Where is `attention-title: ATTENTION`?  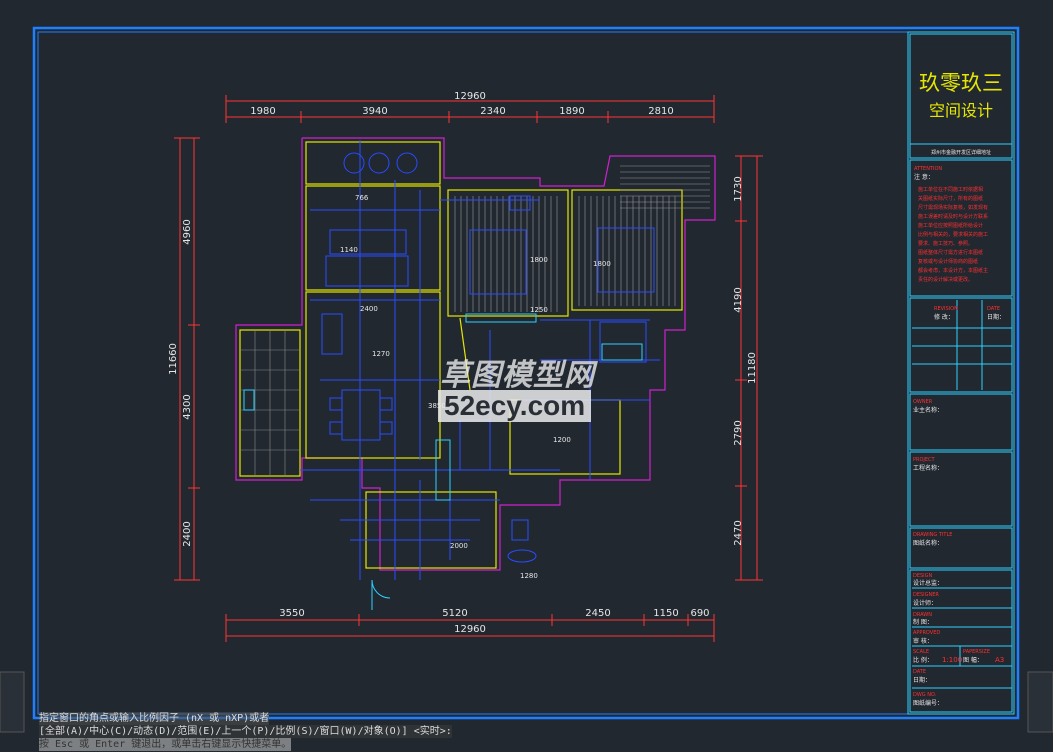 attention-title: ATTENTION is located at coordinates (928, 169).